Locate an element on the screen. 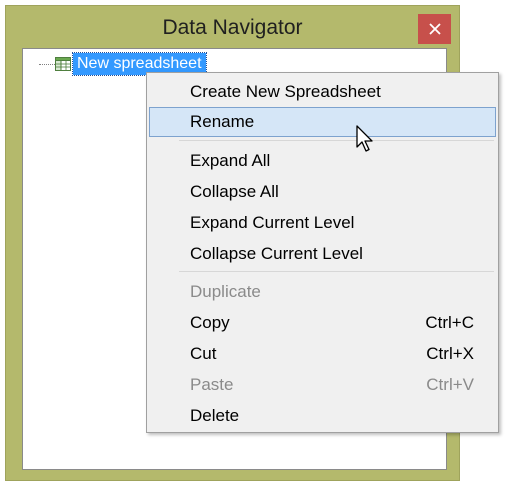 The height and width of the screenshot is (488, 512). menu-item-label: Rename is located at coordinates (222, 121).